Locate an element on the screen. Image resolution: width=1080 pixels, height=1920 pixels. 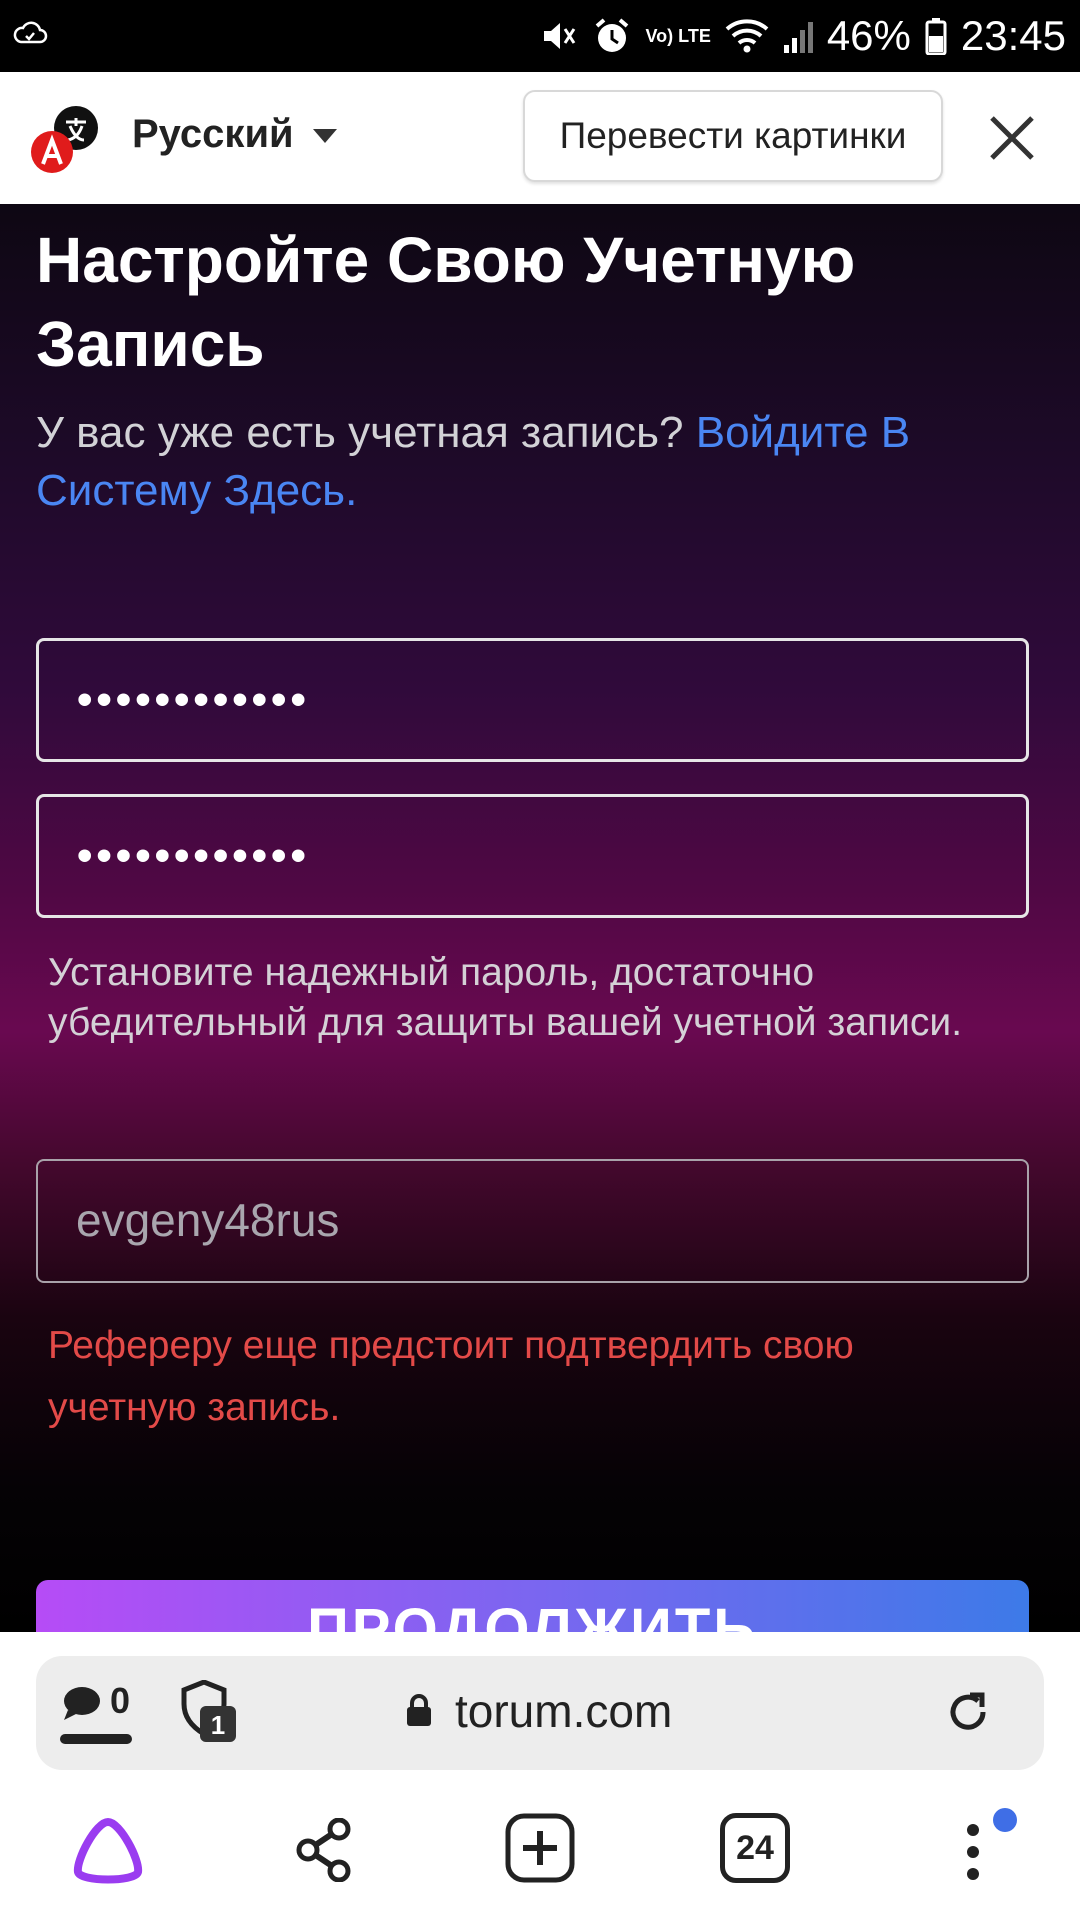
signal-icon is located at coordinates (798, 36).